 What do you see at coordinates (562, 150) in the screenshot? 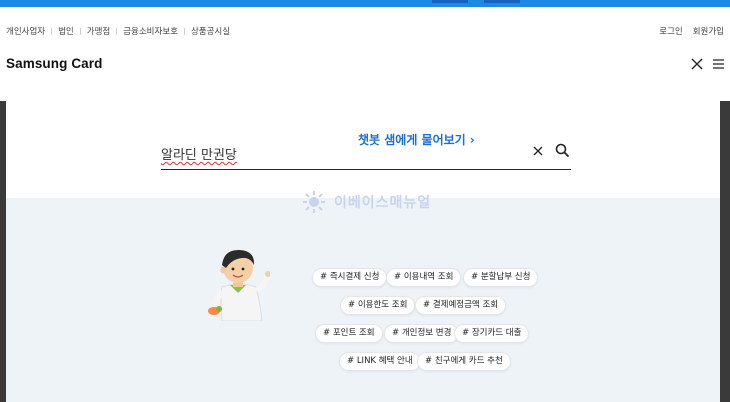
I see `search-icon` at bounding box center [562, 150].